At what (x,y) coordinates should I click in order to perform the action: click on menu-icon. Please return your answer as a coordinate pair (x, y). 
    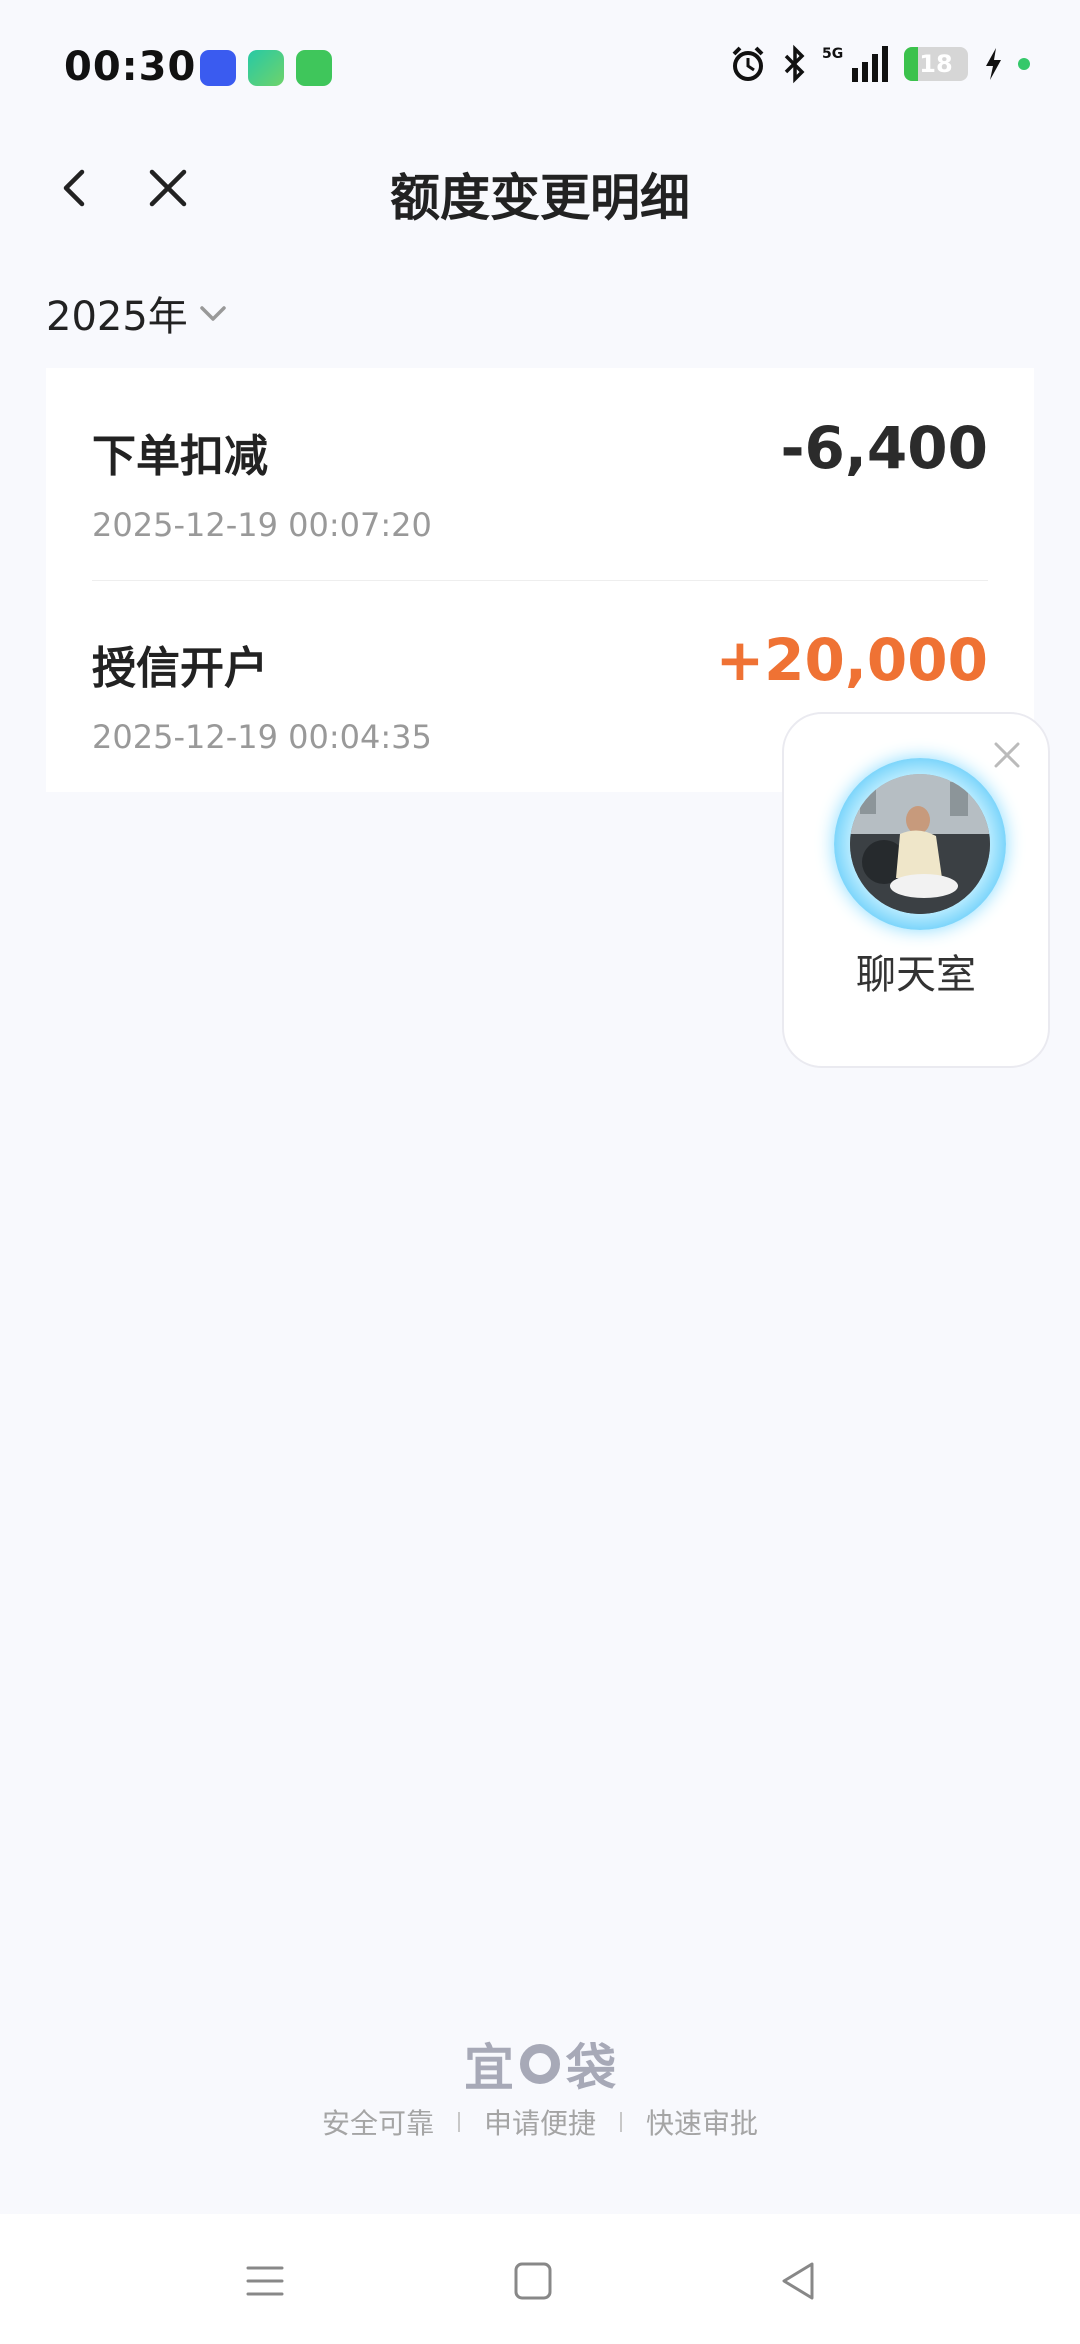
    Looking at the image, I should click on (265, 2281).